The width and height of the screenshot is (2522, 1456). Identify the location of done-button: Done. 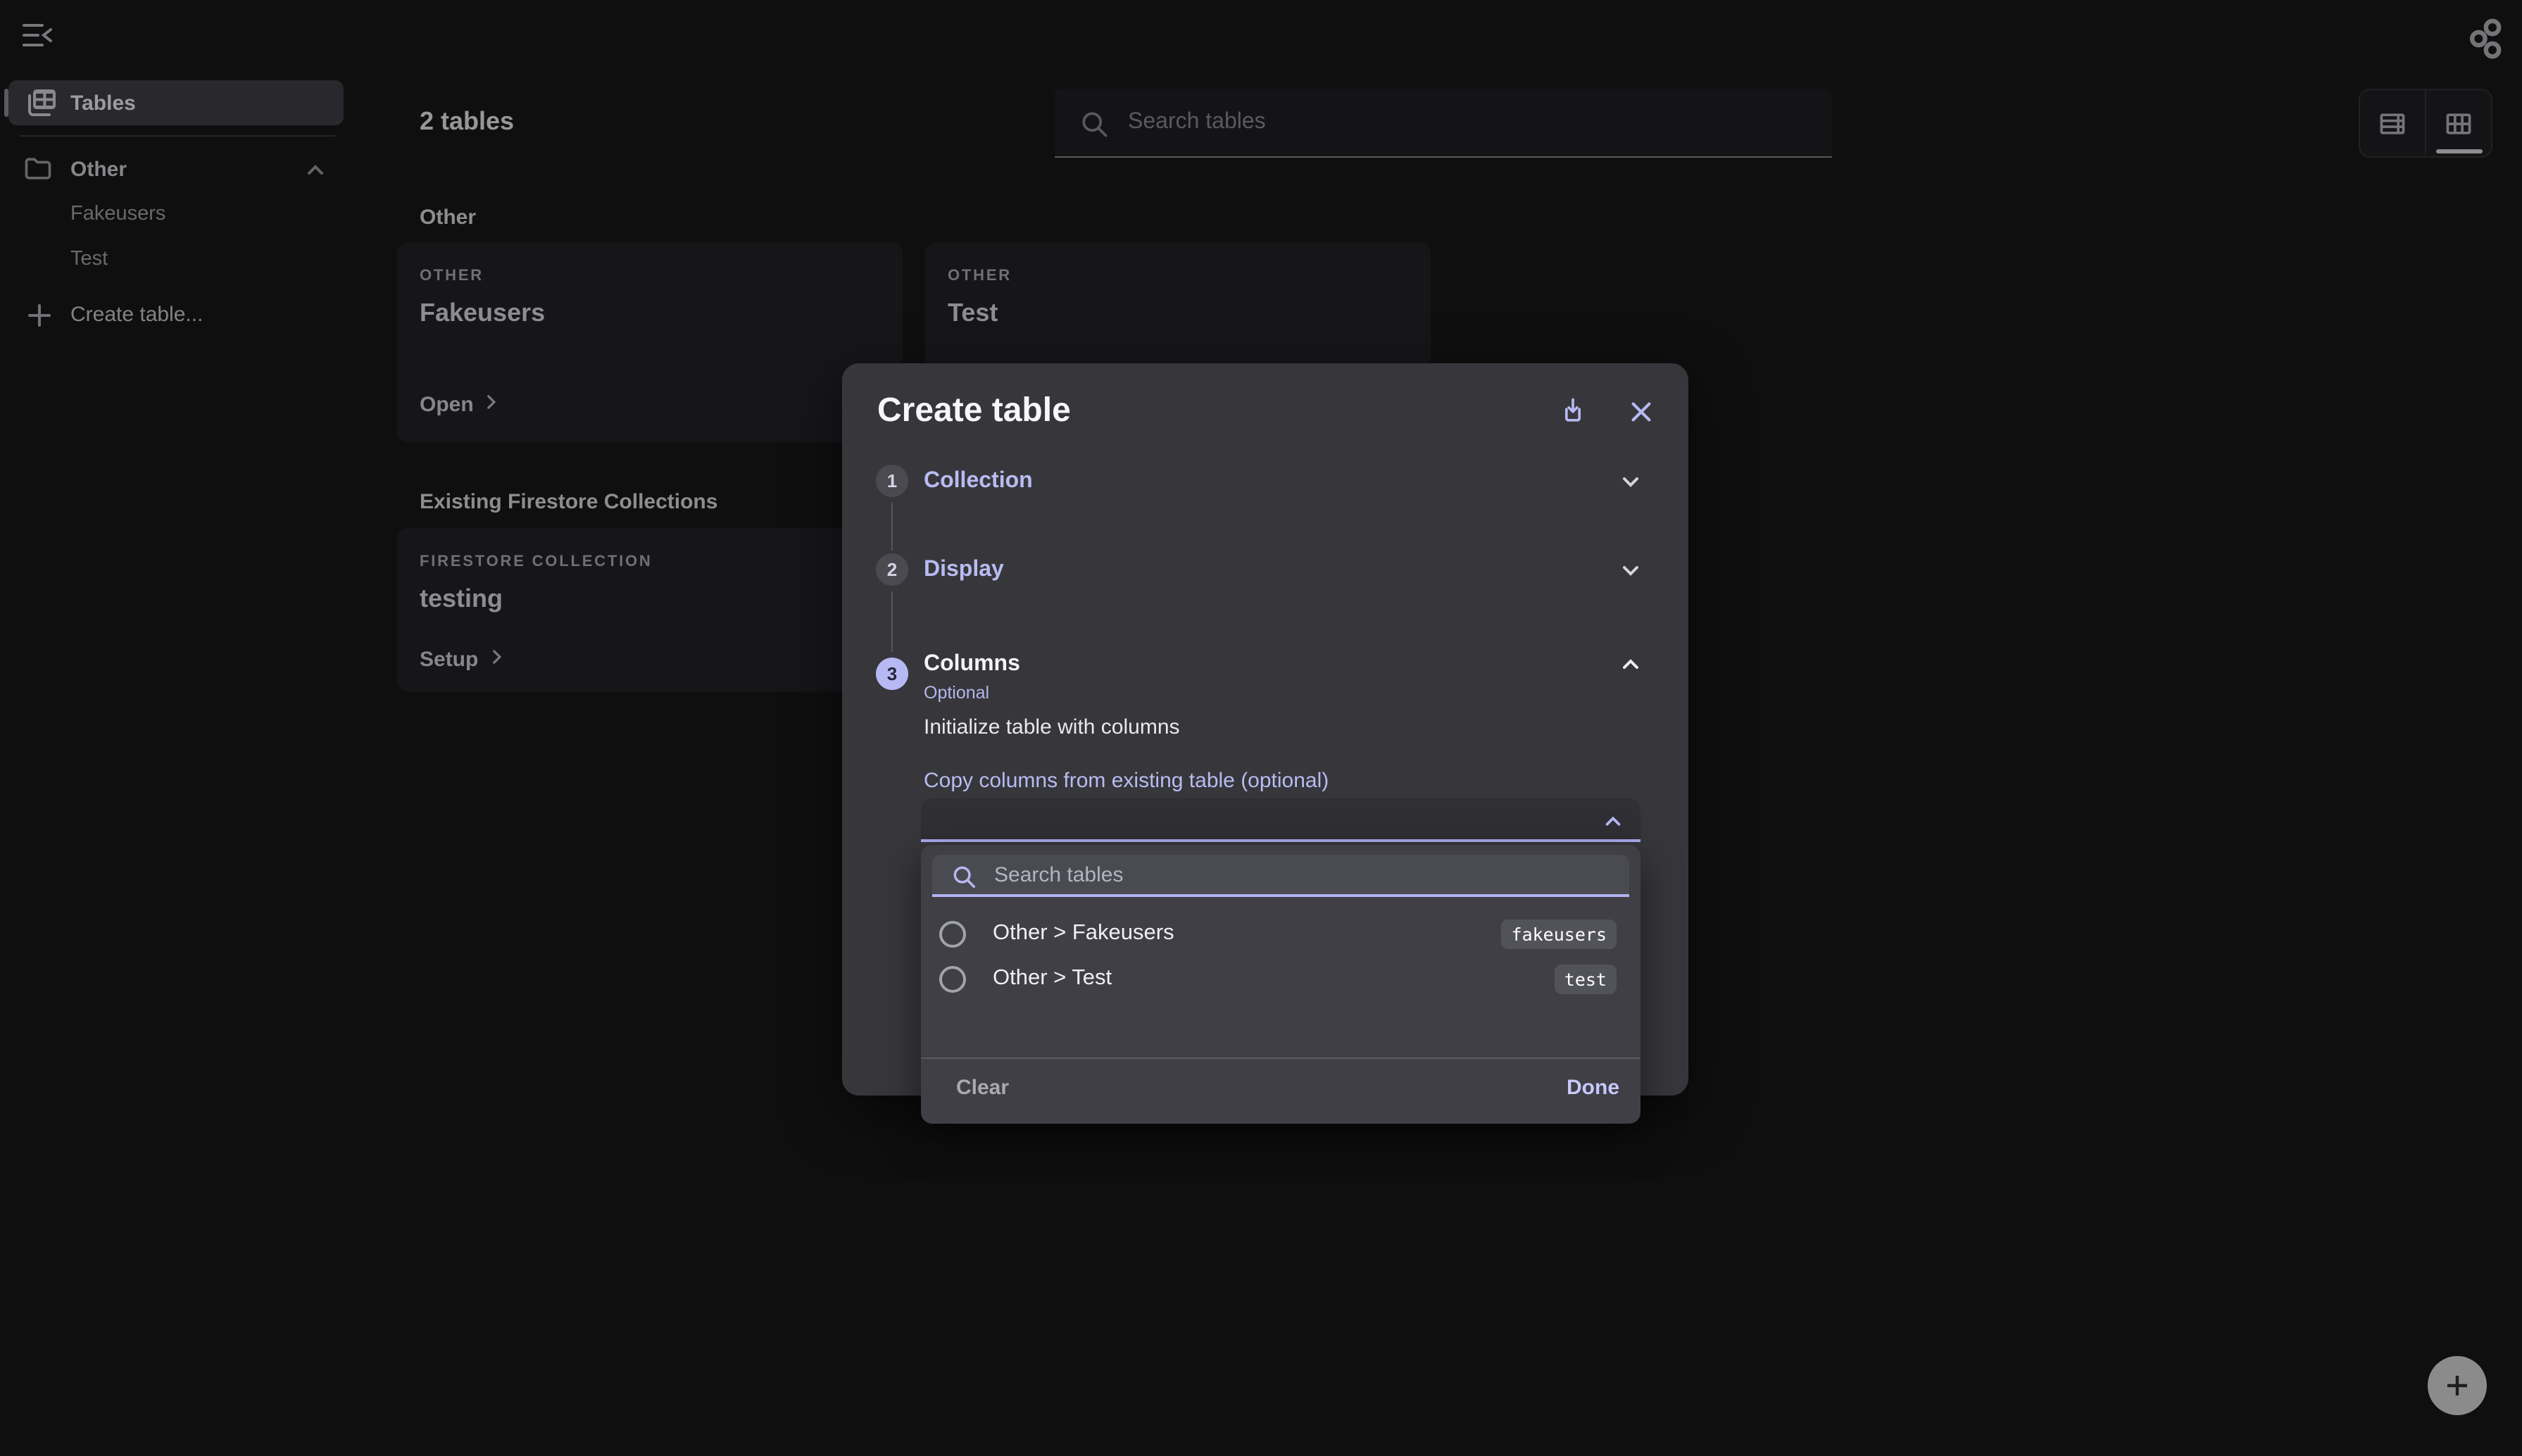
(1593, 1088).